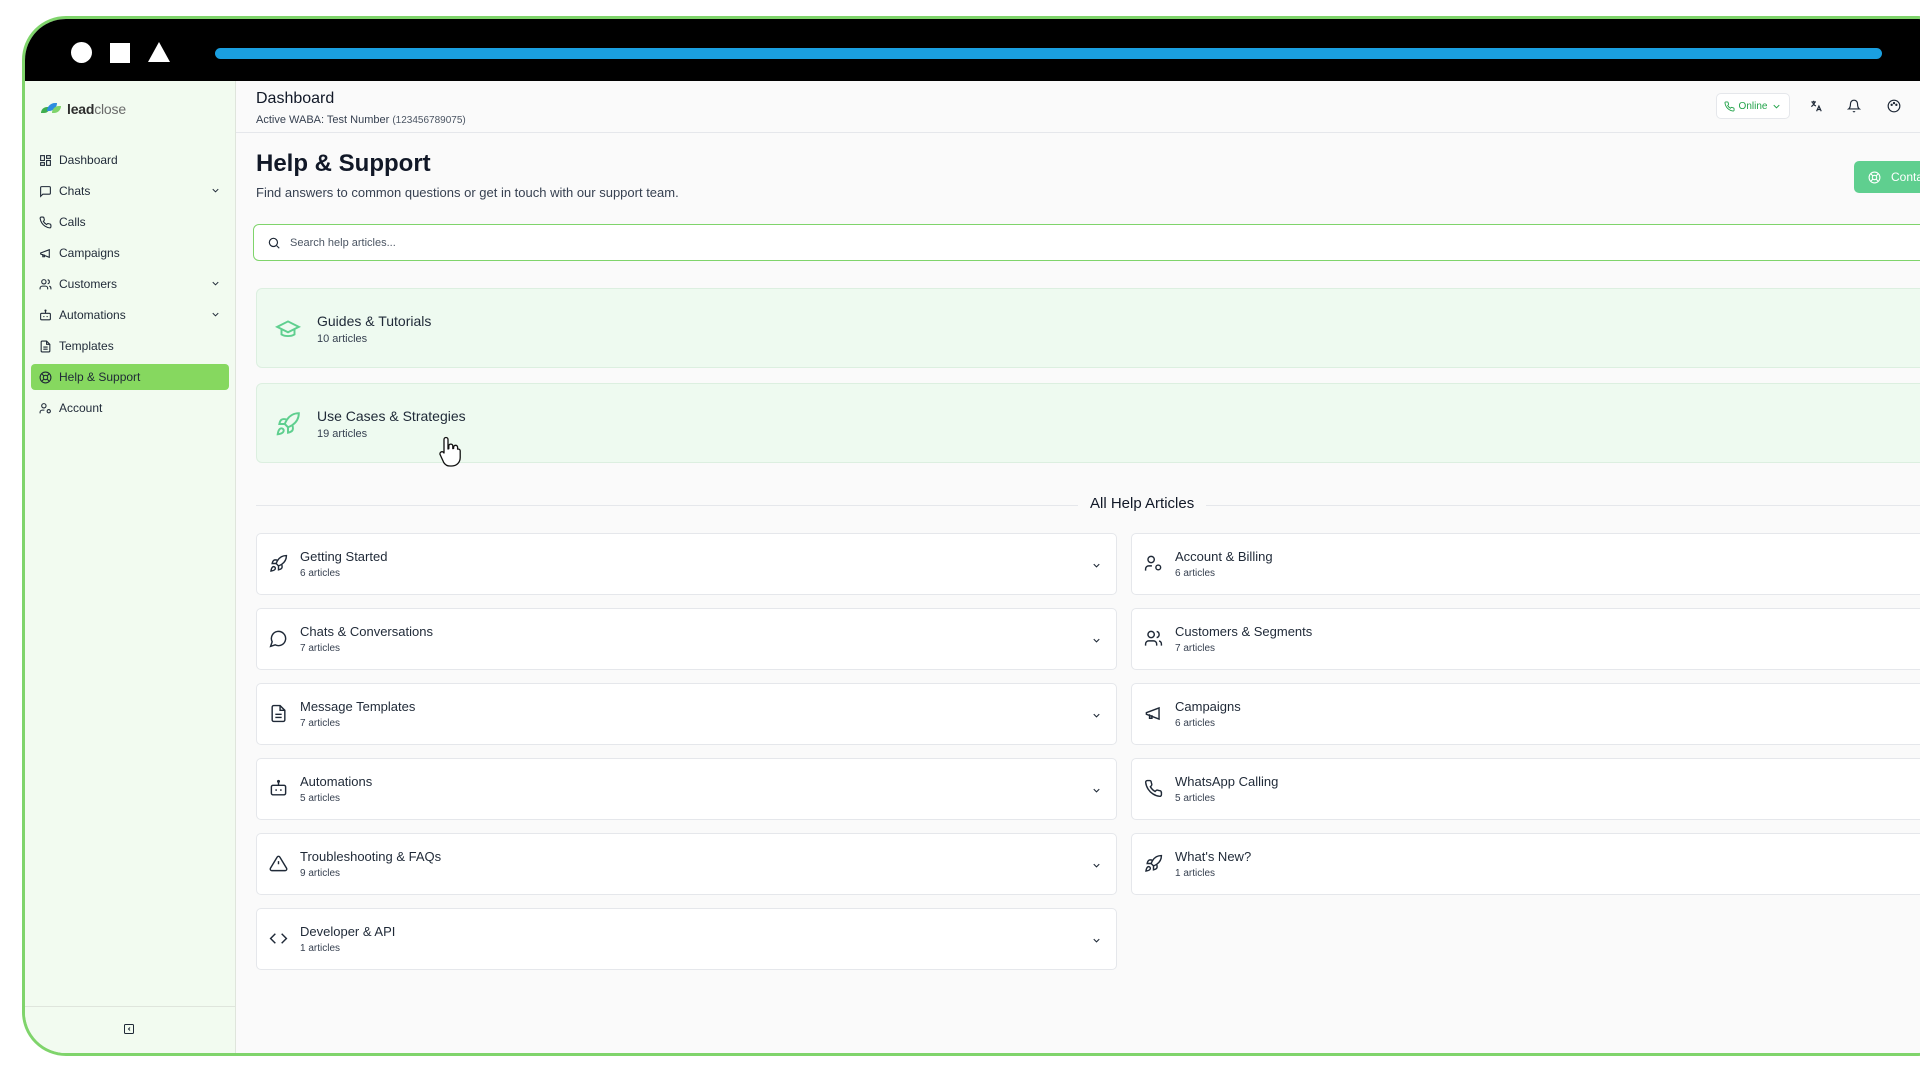  What do you see at coordinates (51, 109) in the screenshot?
I see `logo-mark-icon` at bounding box center [51, 109].